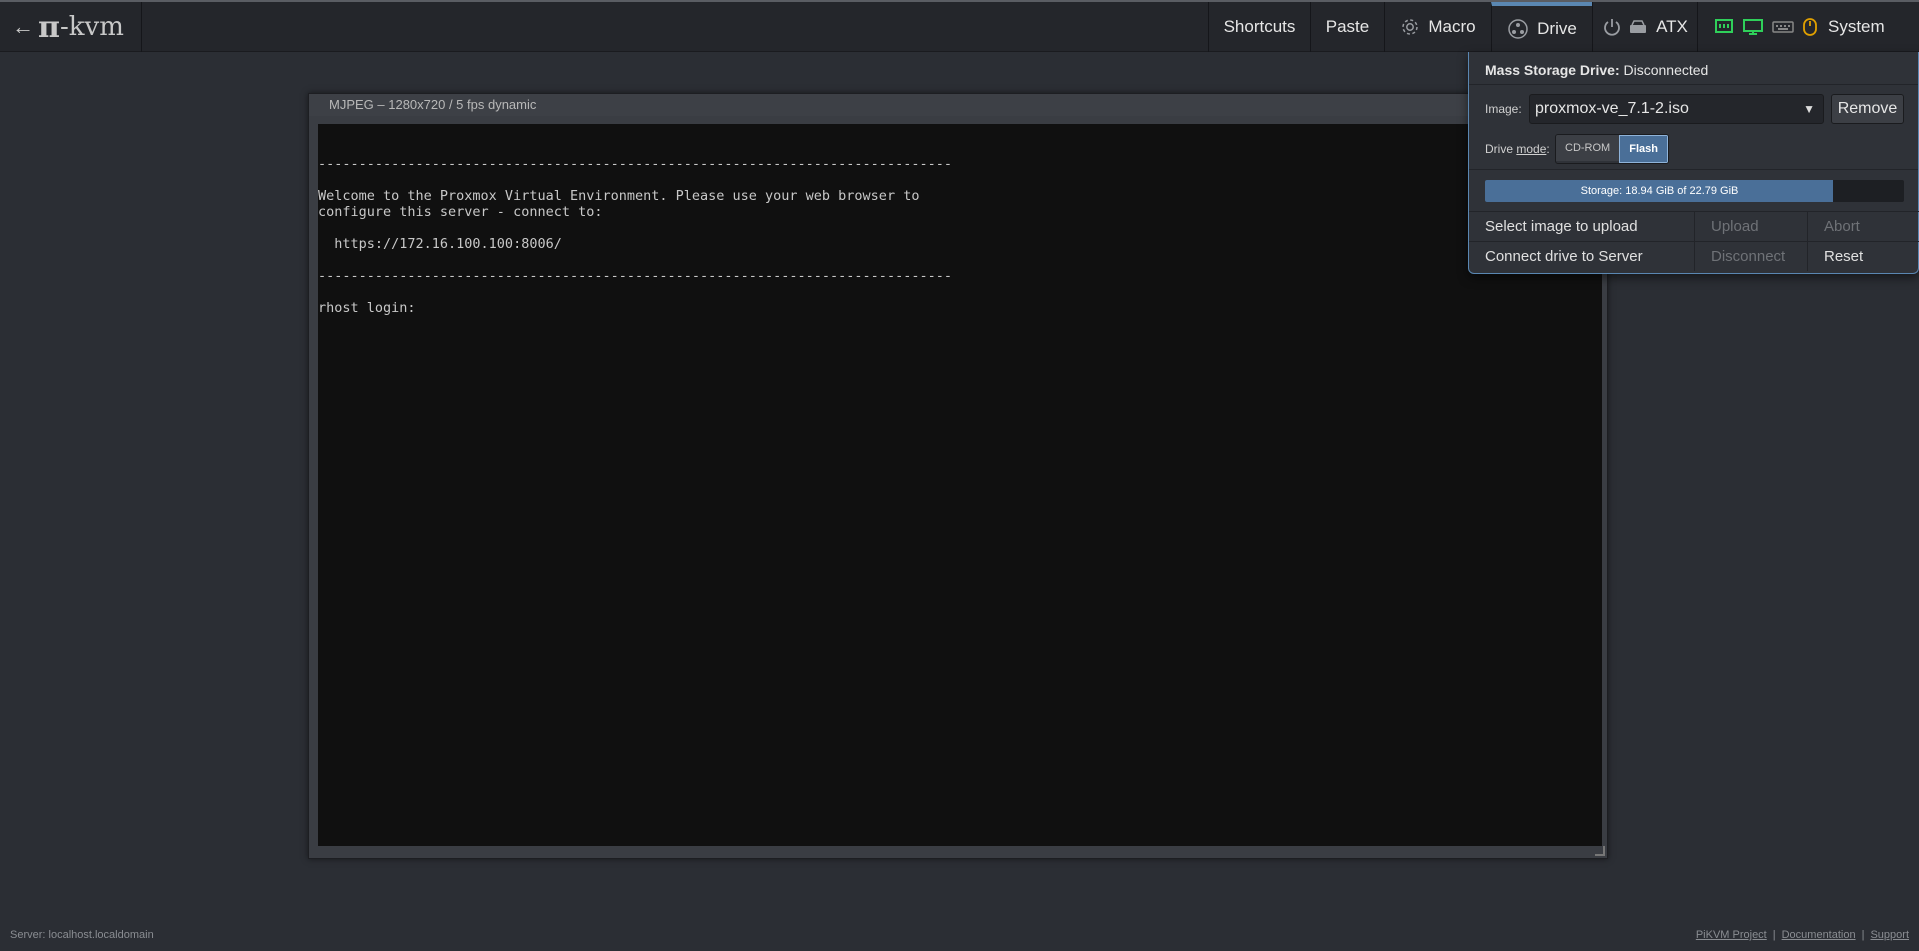 The width and height of the screenshot is (1919, 951). What do you see at coordinates (1503, 109) in the screenshot?
I see `image-label: Image:` at bounding box center [1503, 109].